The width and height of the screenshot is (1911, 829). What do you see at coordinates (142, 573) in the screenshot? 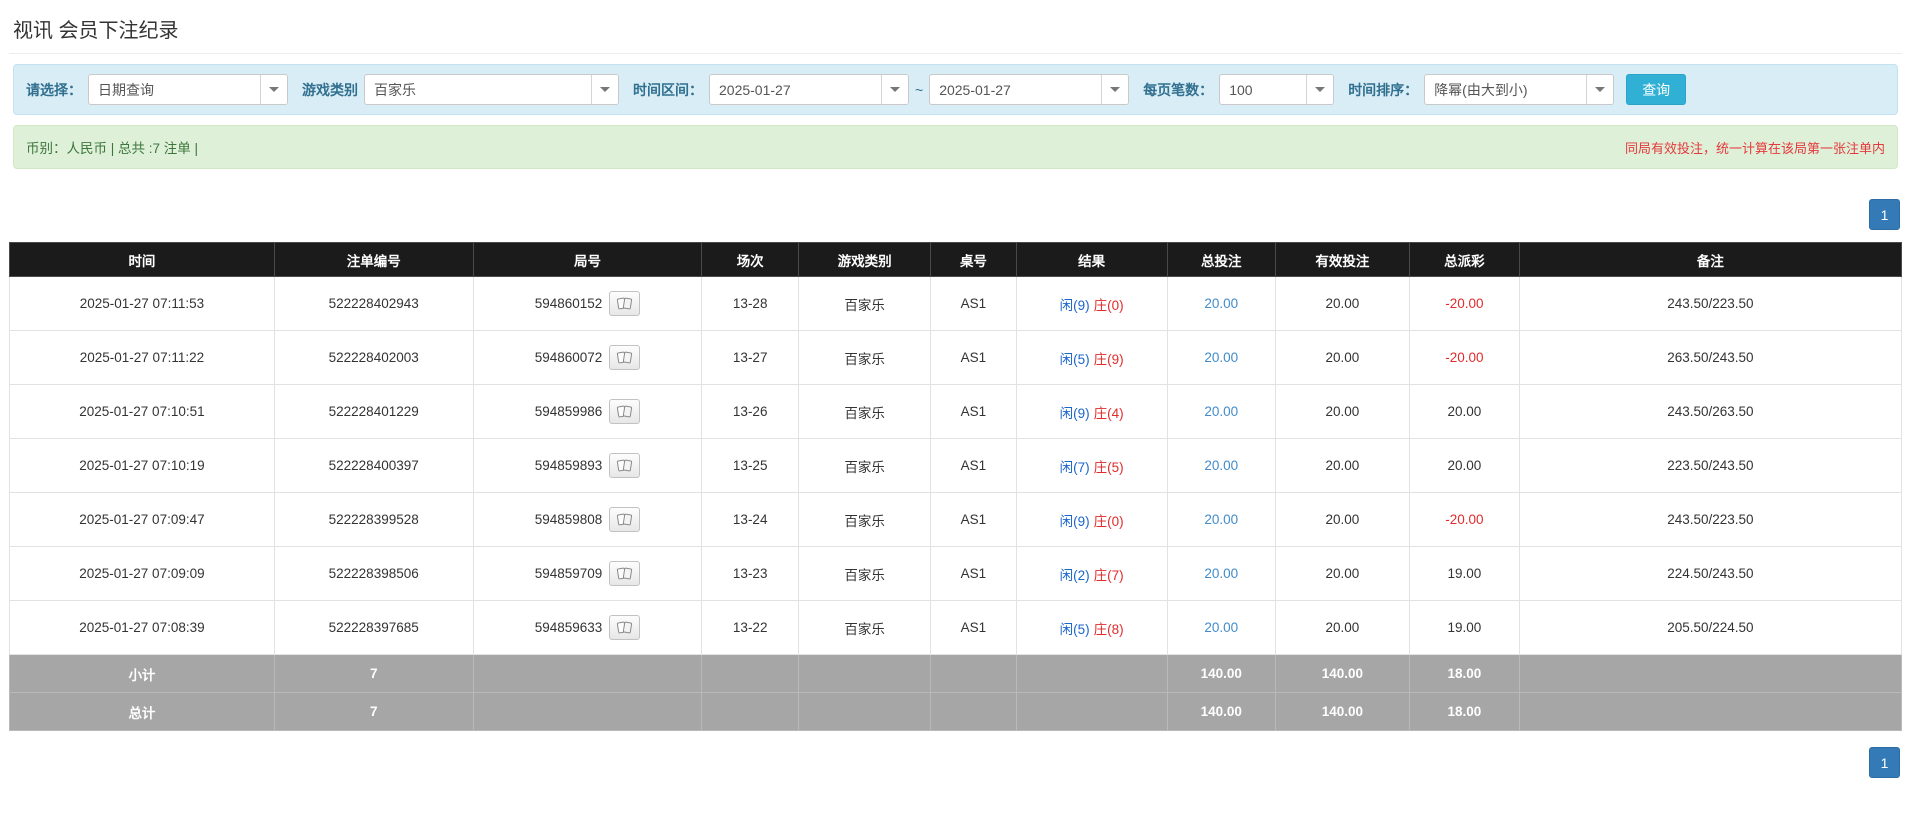
I see `cell-time: 2025-01-27 07:09:09` at bounding box center [142, 573].